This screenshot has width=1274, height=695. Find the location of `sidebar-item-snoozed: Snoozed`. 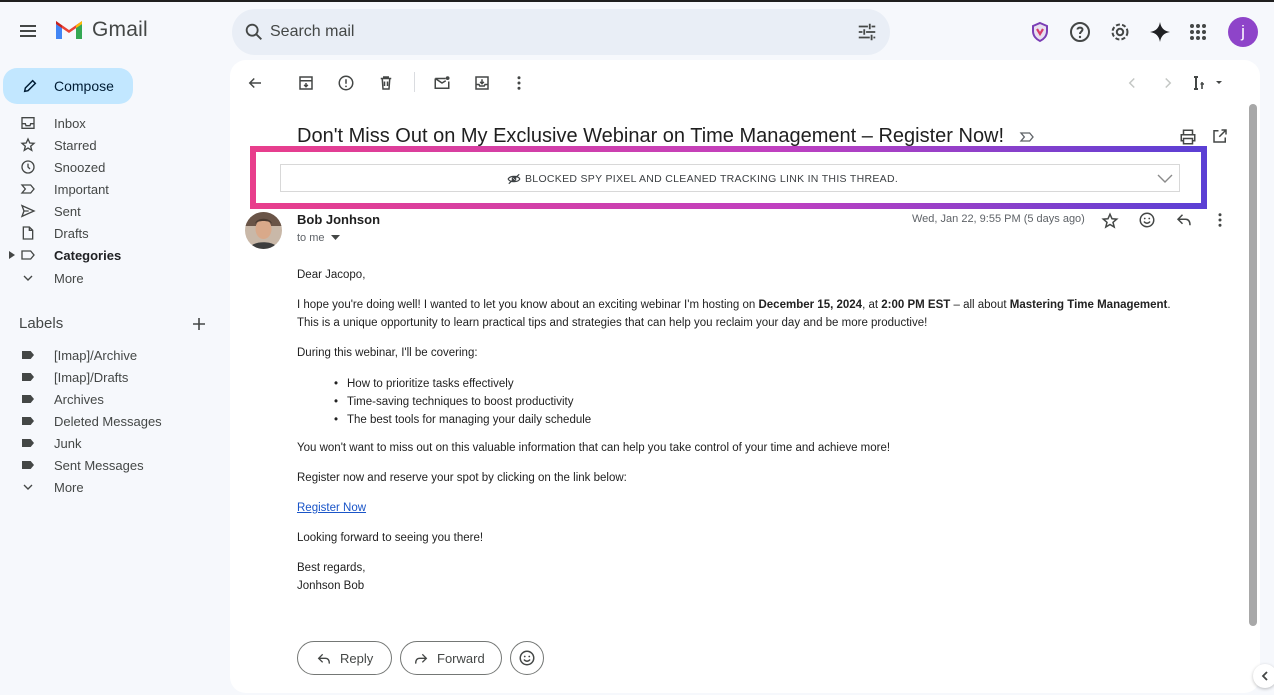

sidebar-item-snoozed: Snoozed is located at coordinates (105, 167).